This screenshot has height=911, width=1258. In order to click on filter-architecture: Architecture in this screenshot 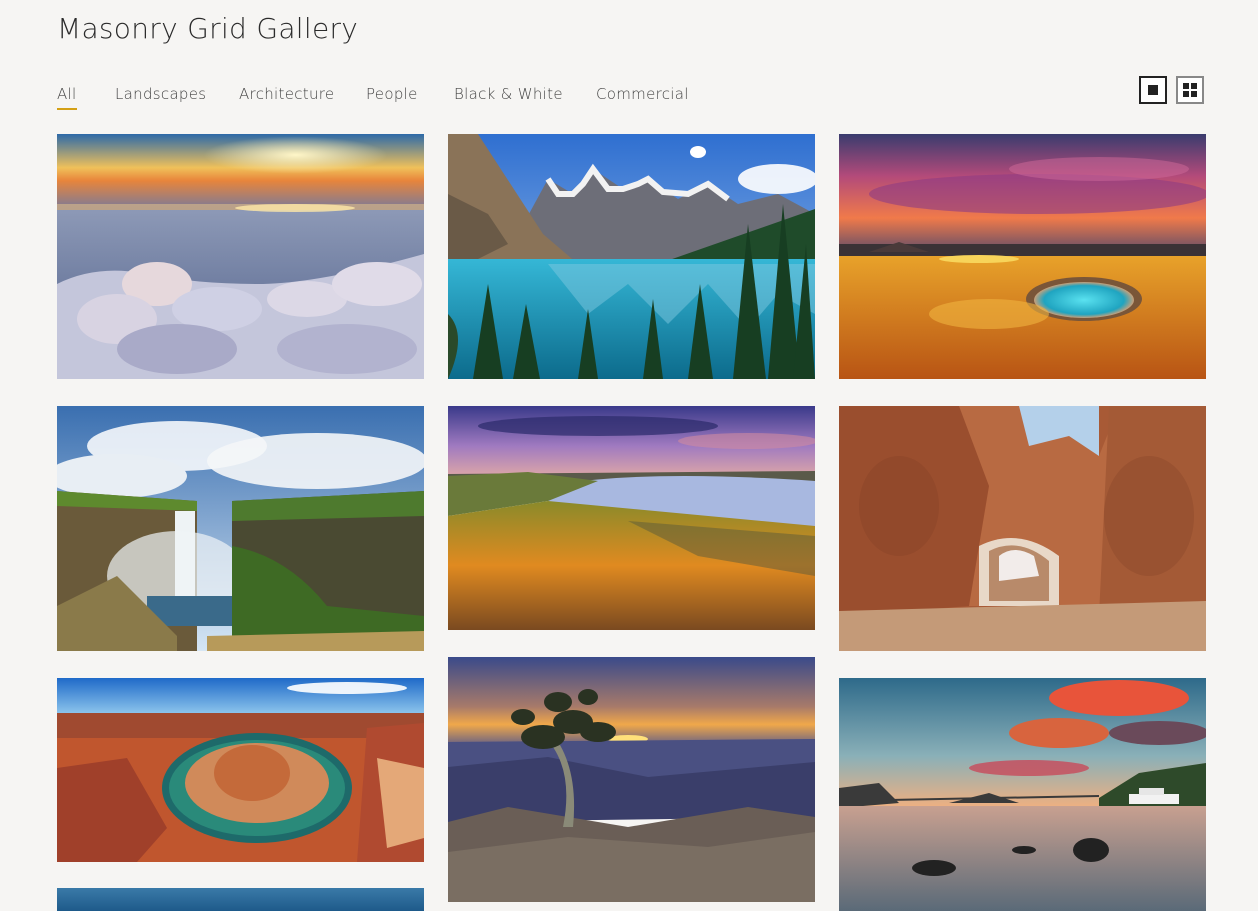, I will do `click(286, 94)`.